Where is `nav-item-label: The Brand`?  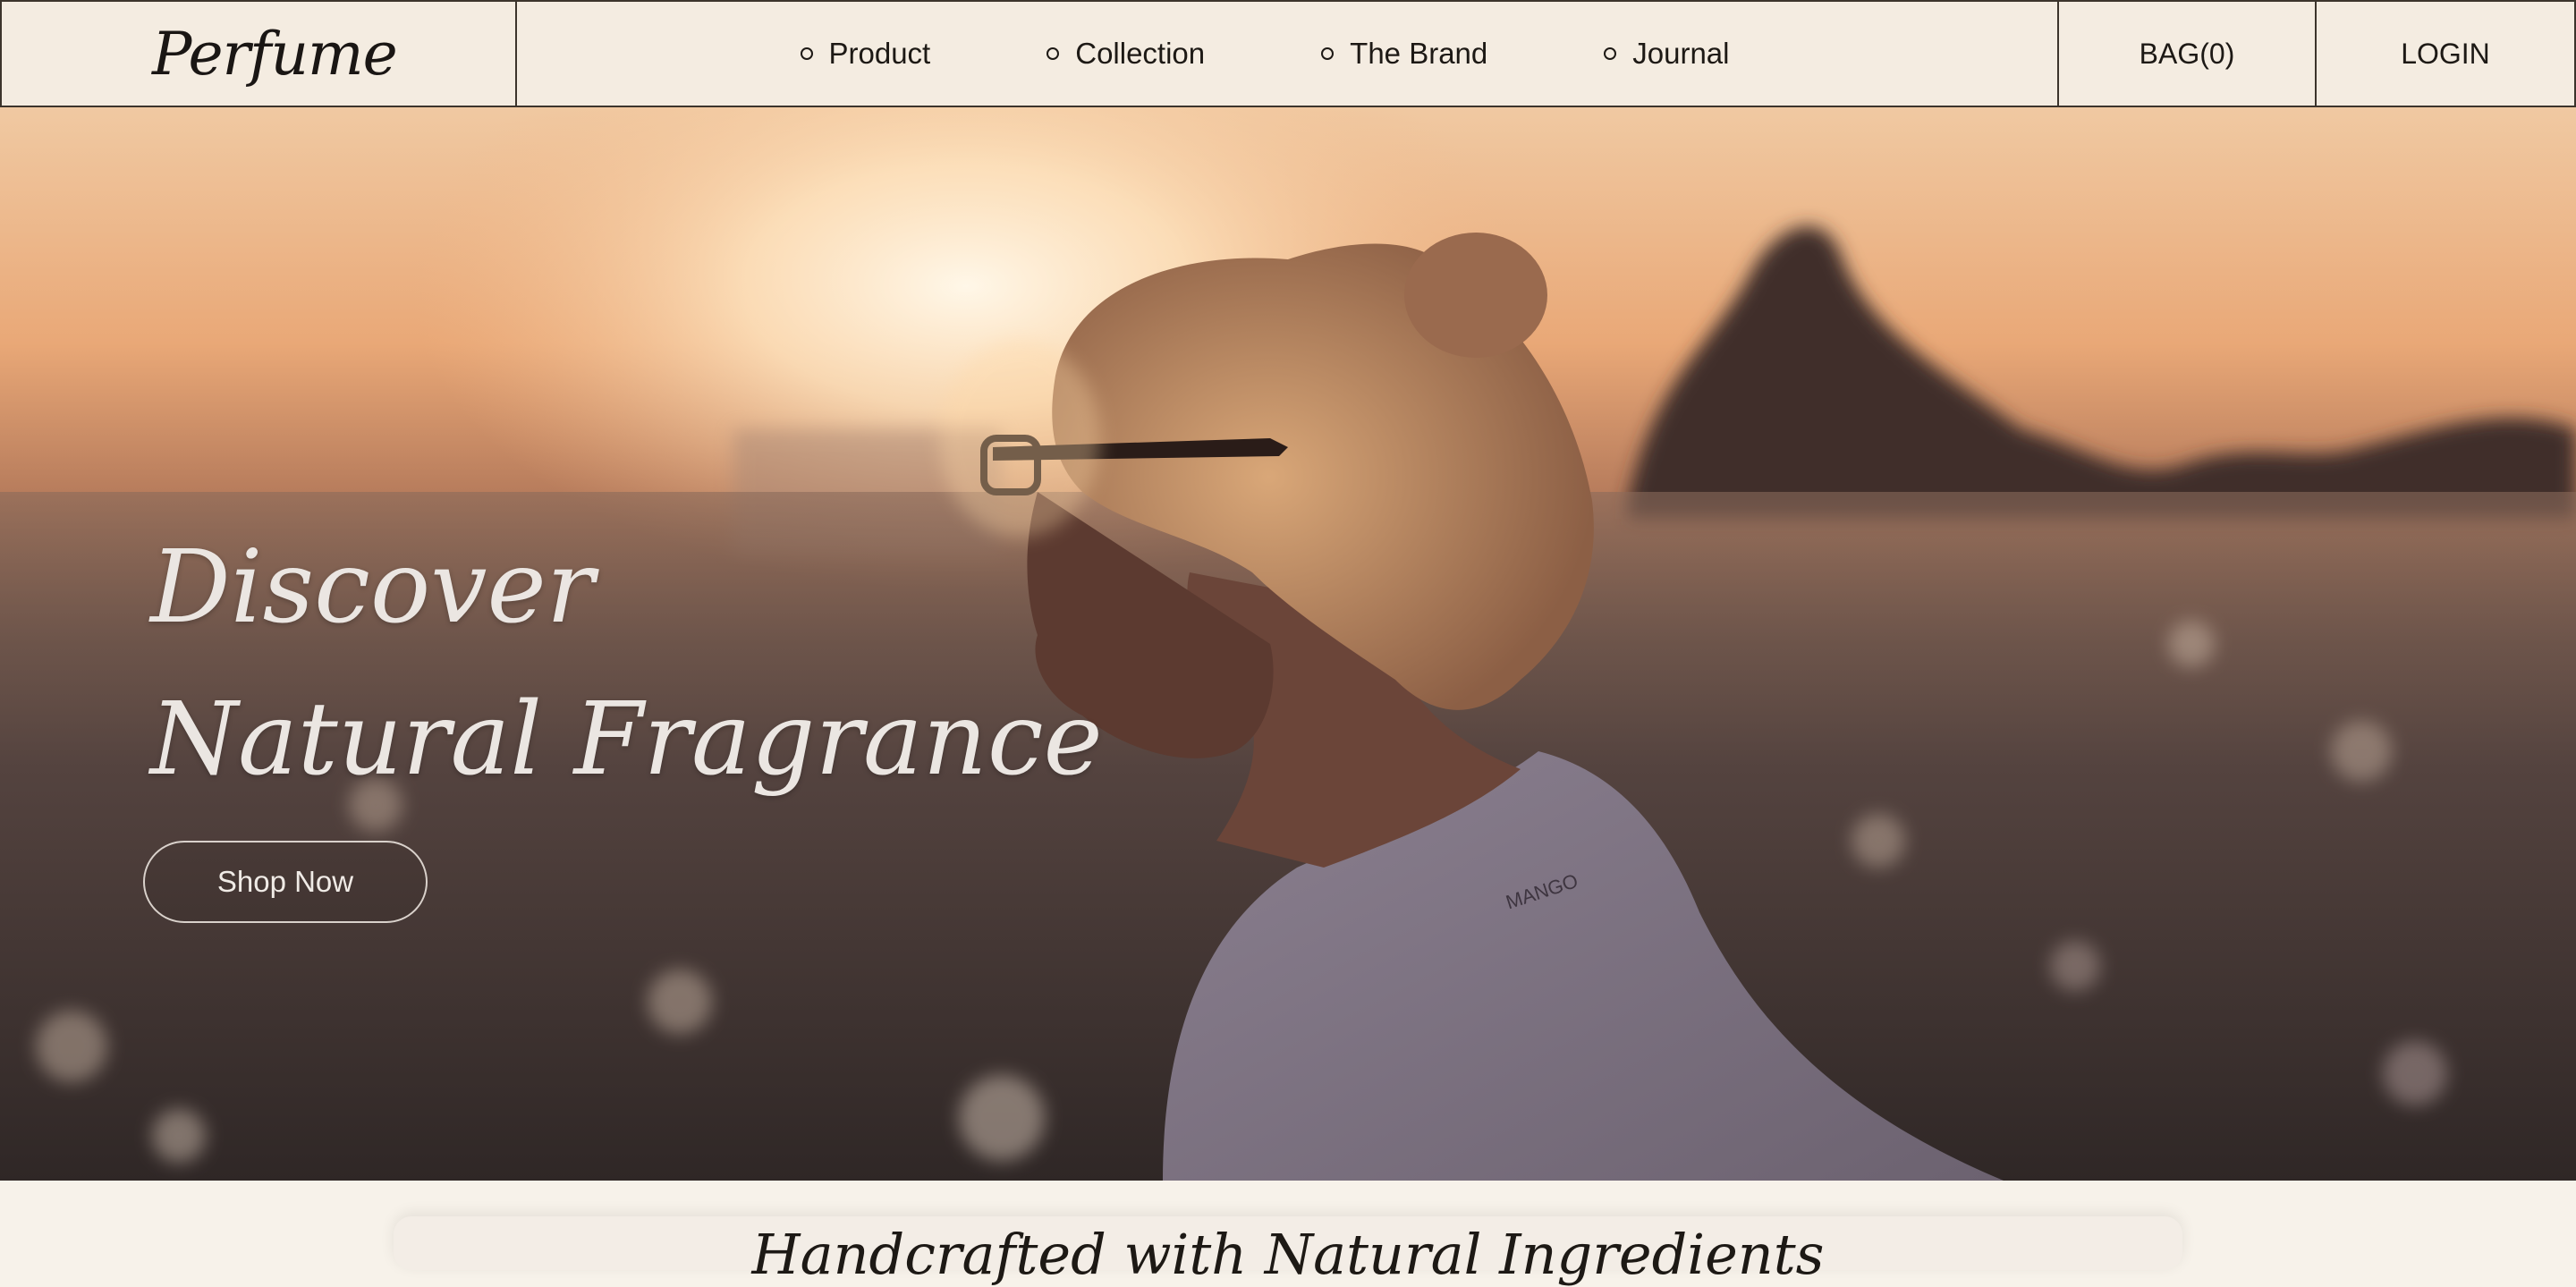
nav-item-label: The Brand is located at coordinates (1419, 53).